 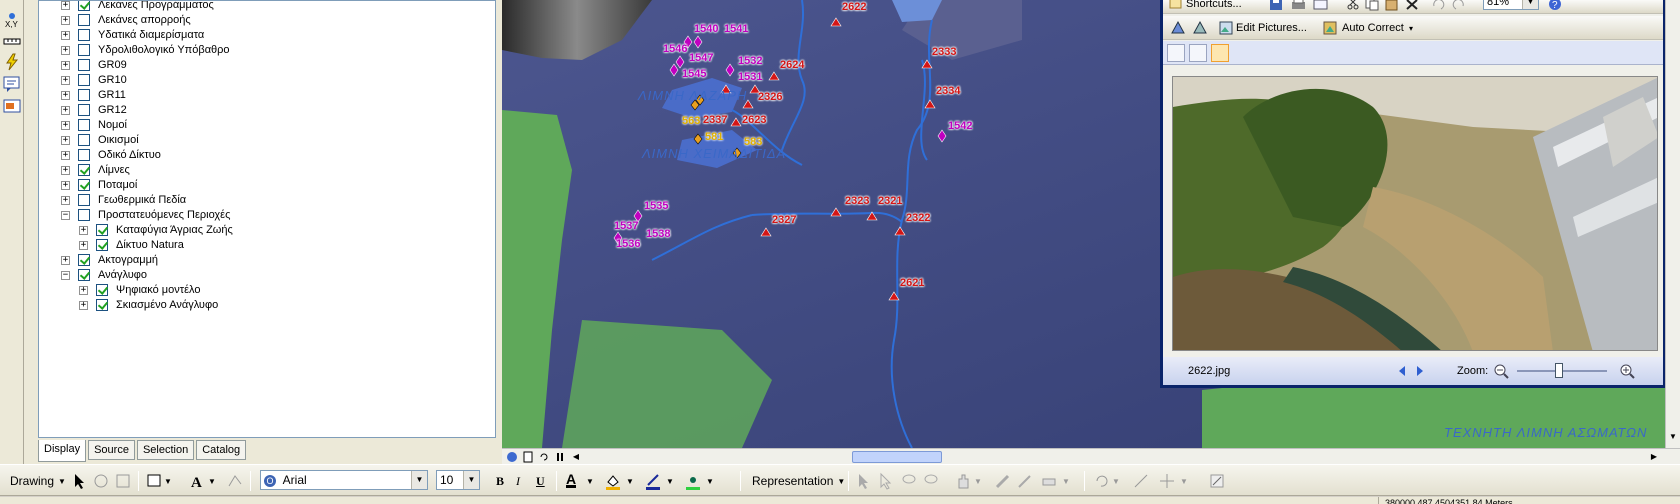 I want to click on refresh-icon, so click(x=544, y=457).